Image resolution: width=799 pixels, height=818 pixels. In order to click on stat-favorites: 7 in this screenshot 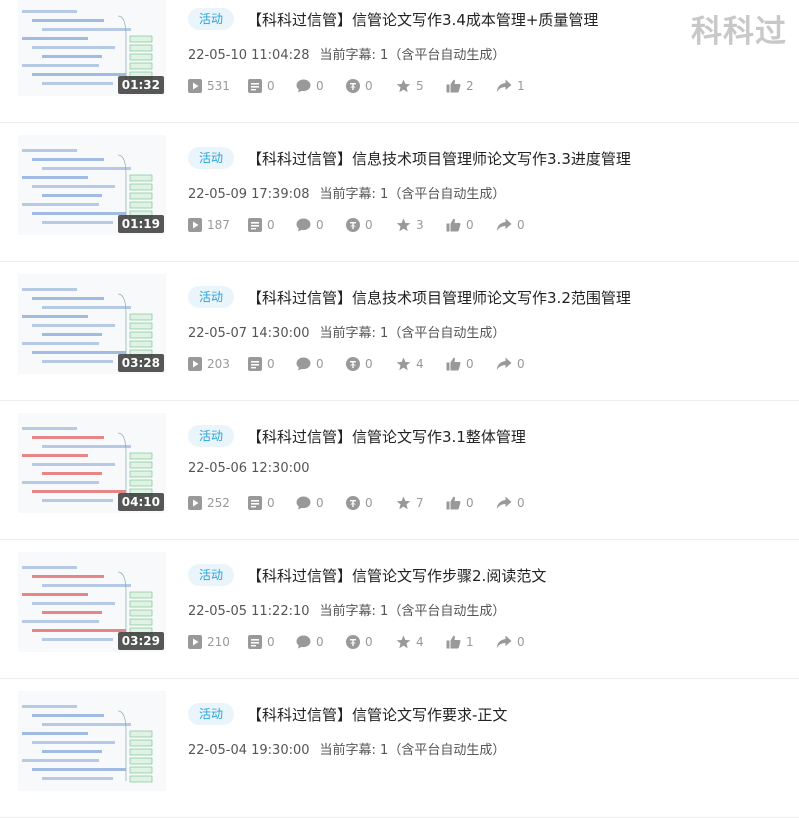, I will do `click(421, 503)`.